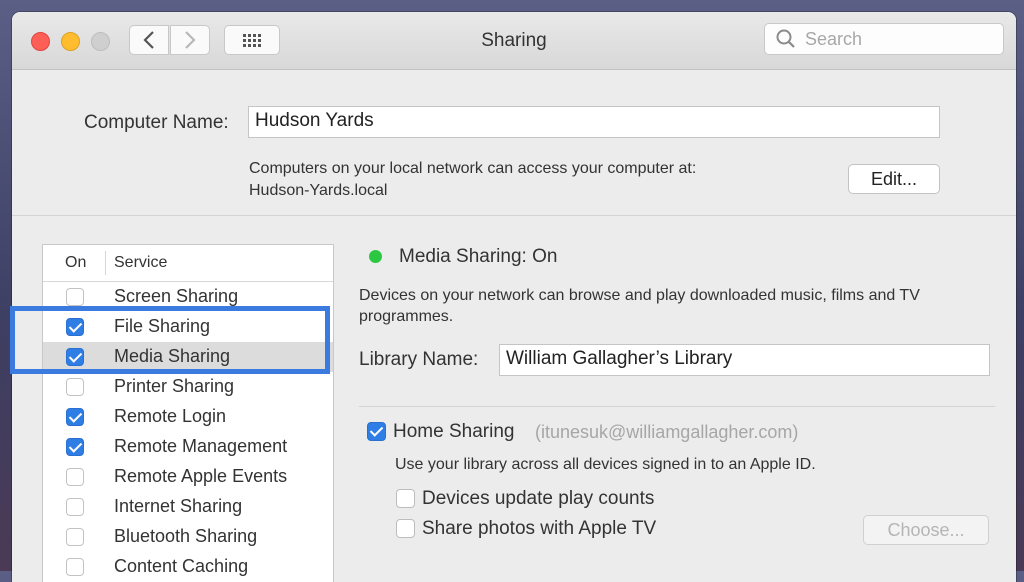  What do you see at coordinates (453, 432) in the screenshot?
I see `home-sharing-label: Home Sharing` at bounding box center [453, 432].